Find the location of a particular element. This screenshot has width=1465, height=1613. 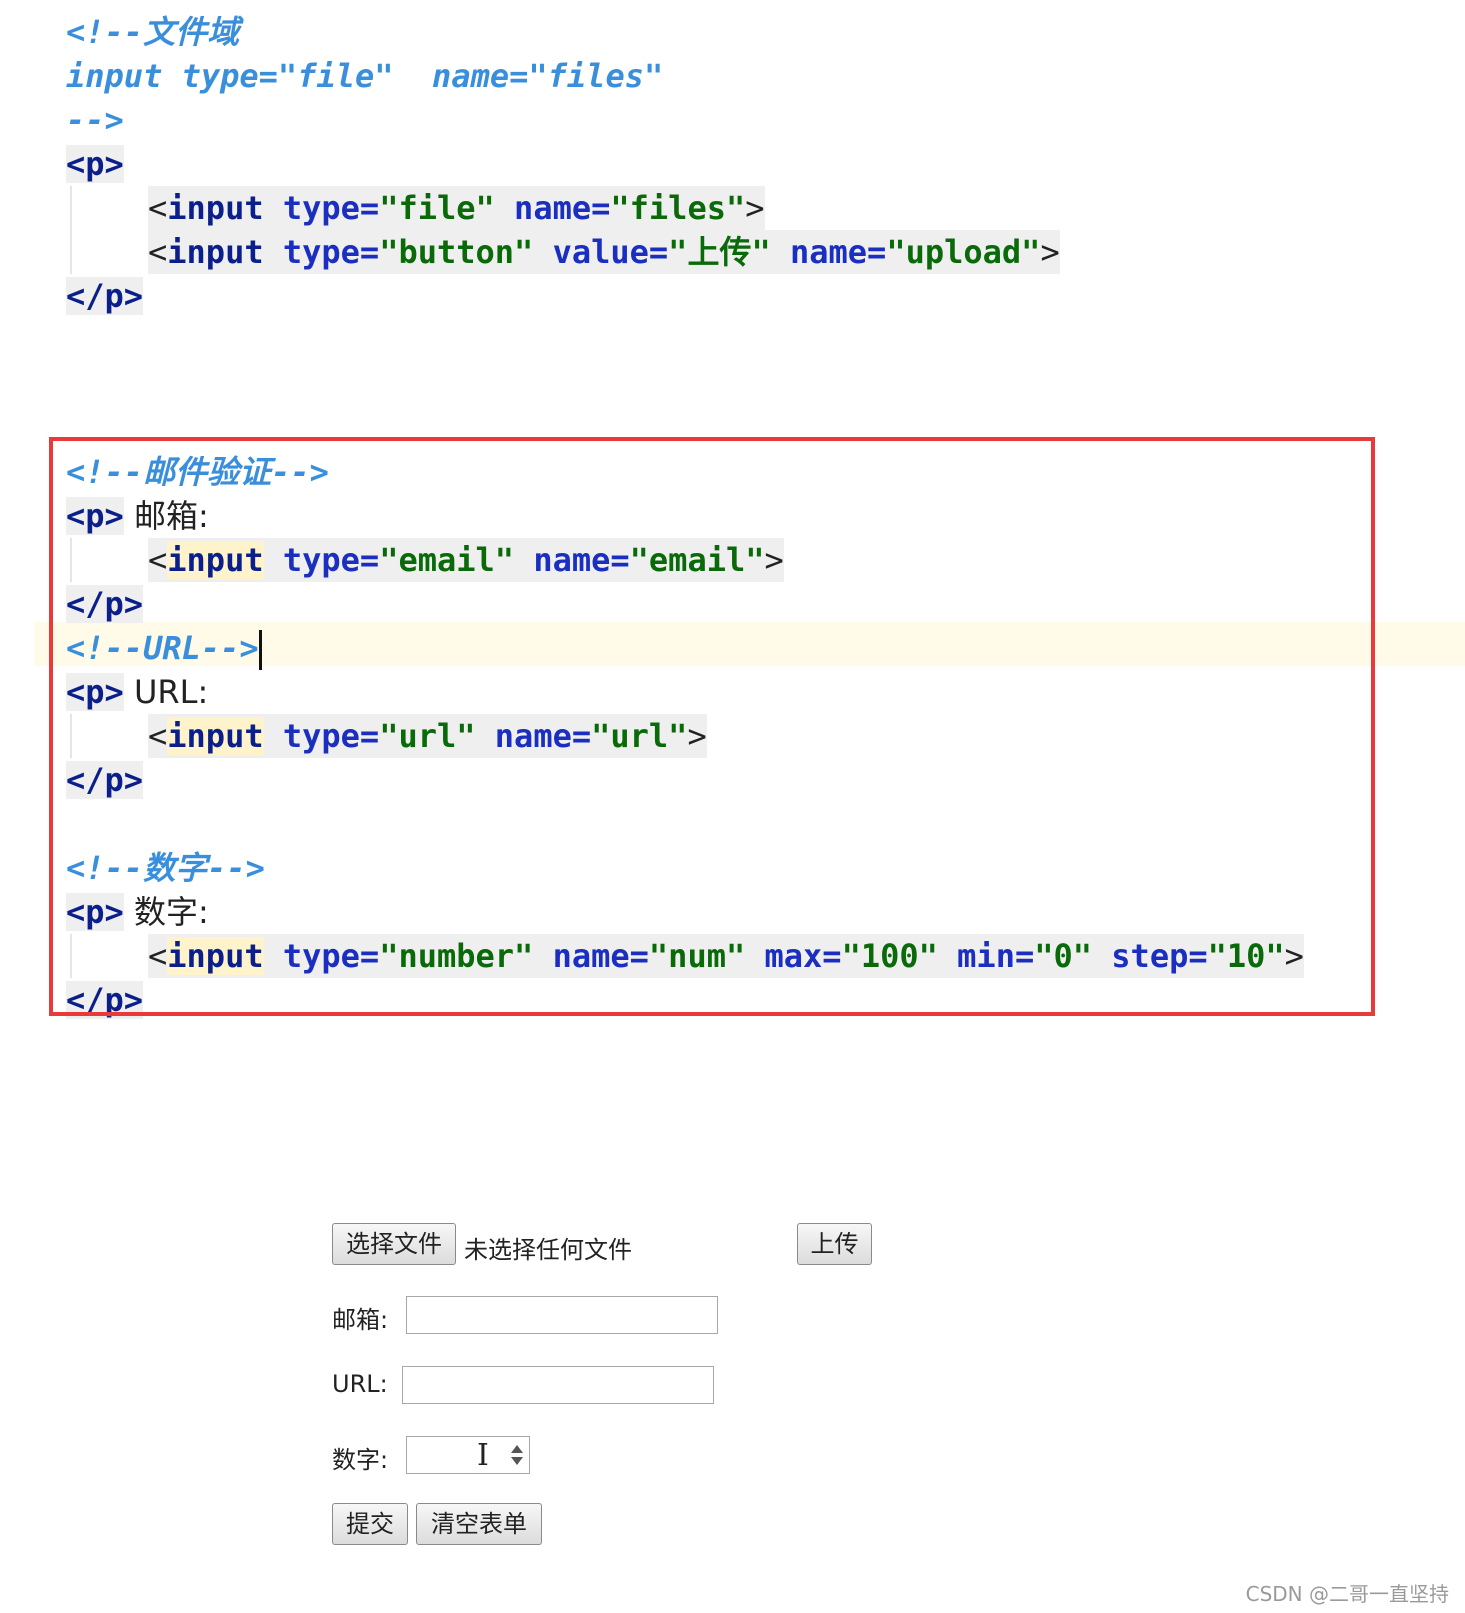

comment-file-field: <!--文件域 is located at coordinates (153, 32).